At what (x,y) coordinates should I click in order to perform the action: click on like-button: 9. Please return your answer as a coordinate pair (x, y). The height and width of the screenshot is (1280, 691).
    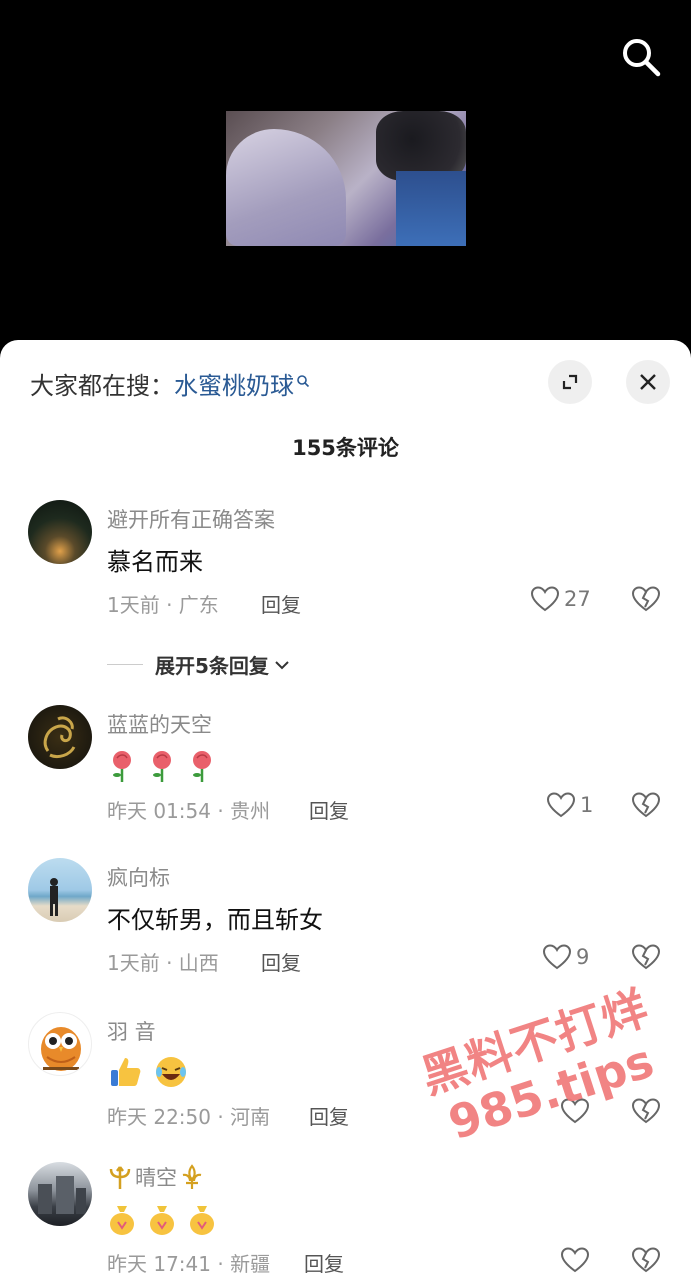
    Looking at the image, I should click on (565, 957).